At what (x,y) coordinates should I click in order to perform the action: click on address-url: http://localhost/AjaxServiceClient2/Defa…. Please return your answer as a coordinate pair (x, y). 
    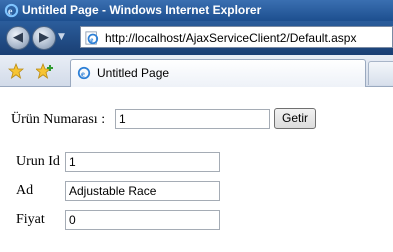
    Looking at the image, I should click on (231, 38).